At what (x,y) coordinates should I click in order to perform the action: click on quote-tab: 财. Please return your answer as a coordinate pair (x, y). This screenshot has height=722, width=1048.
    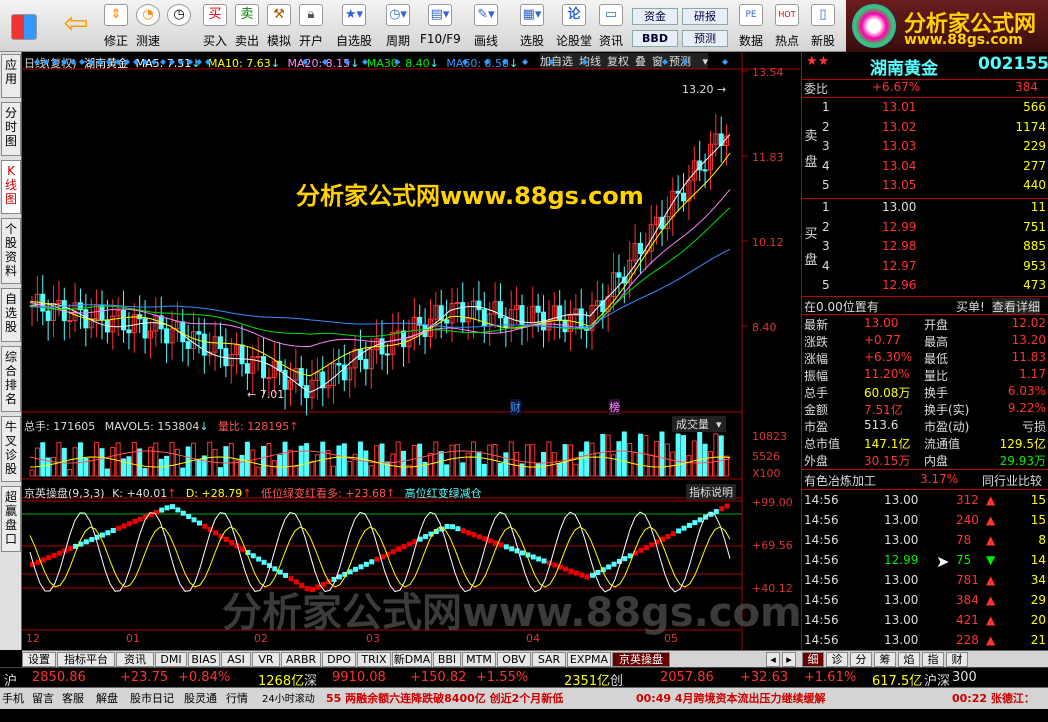
    Looking at the image, I should click on (957, 659).